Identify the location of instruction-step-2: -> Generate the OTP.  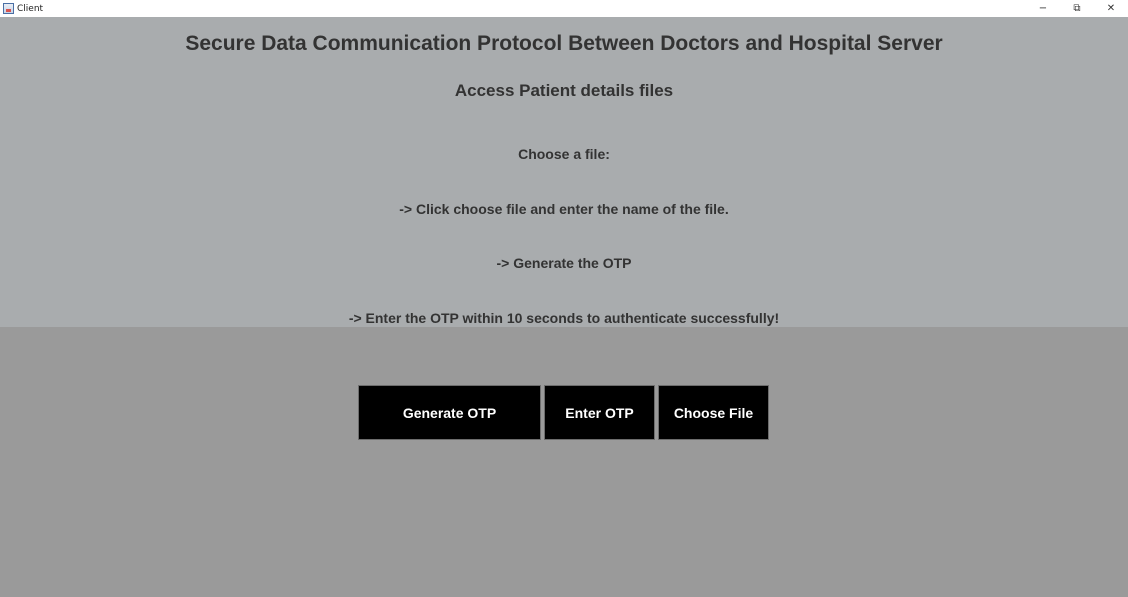
(564, 263).